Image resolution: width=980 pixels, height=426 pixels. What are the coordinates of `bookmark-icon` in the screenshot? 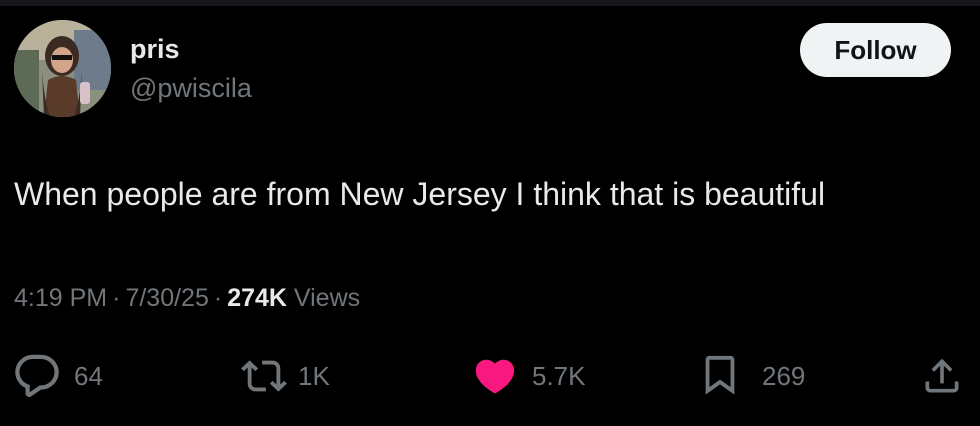 It's located at (720, 376).